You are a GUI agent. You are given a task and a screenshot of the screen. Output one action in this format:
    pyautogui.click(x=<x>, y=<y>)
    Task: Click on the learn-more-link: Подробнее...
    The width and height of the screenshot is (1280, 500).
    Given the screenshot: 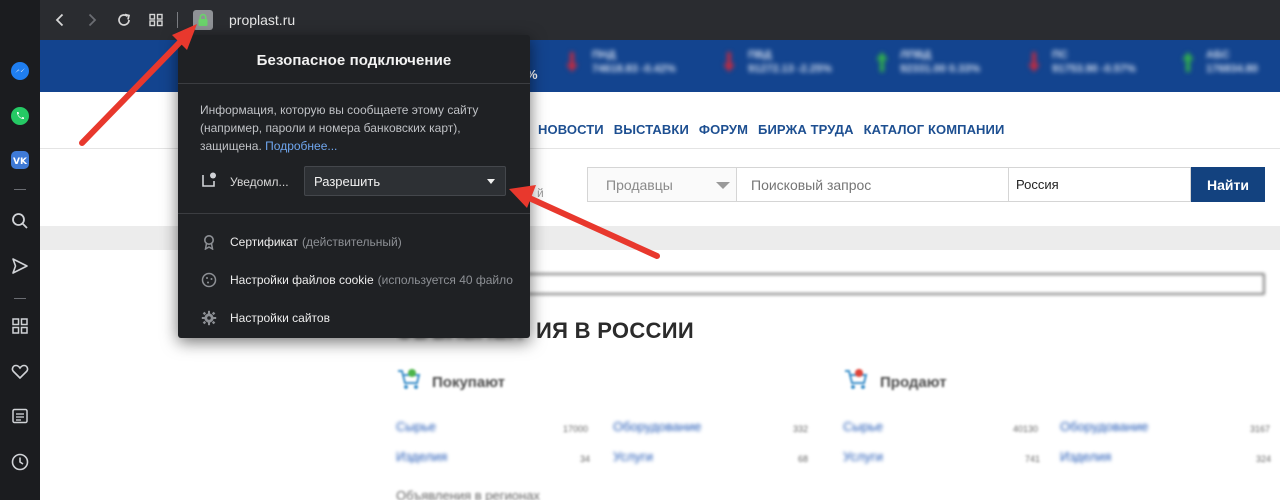 What is the action you would take?
    pyautogui.click(x=301, y=146)
    